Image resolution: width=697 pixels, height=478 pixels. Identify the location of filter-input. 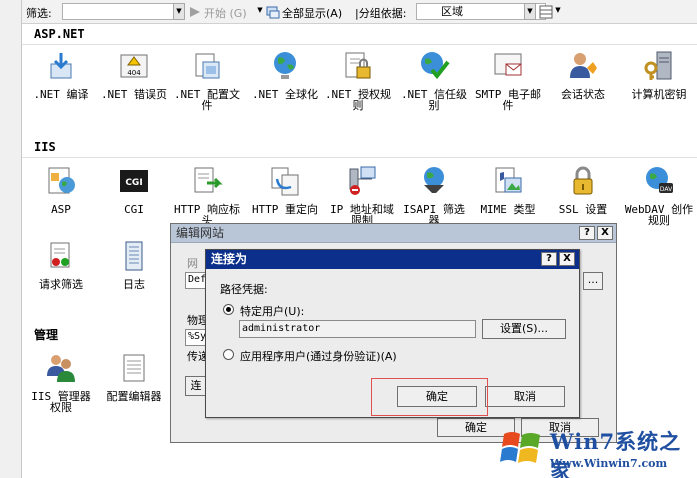
(121, 11).